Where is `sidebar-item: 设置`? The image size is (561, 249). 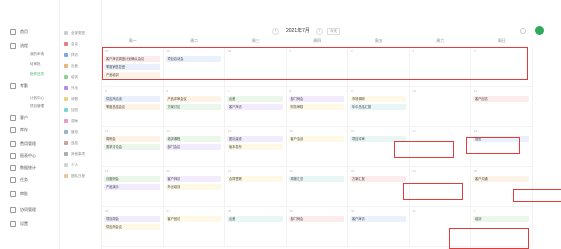 sidebar-item: 设置 is located at coordinates (19, 224).